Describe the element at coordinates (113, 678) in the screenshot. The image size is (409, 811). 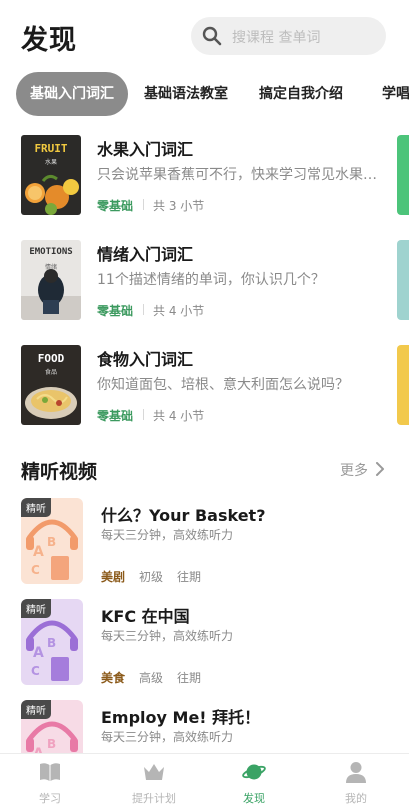
I see `video-category-tag: 美食` at that location.